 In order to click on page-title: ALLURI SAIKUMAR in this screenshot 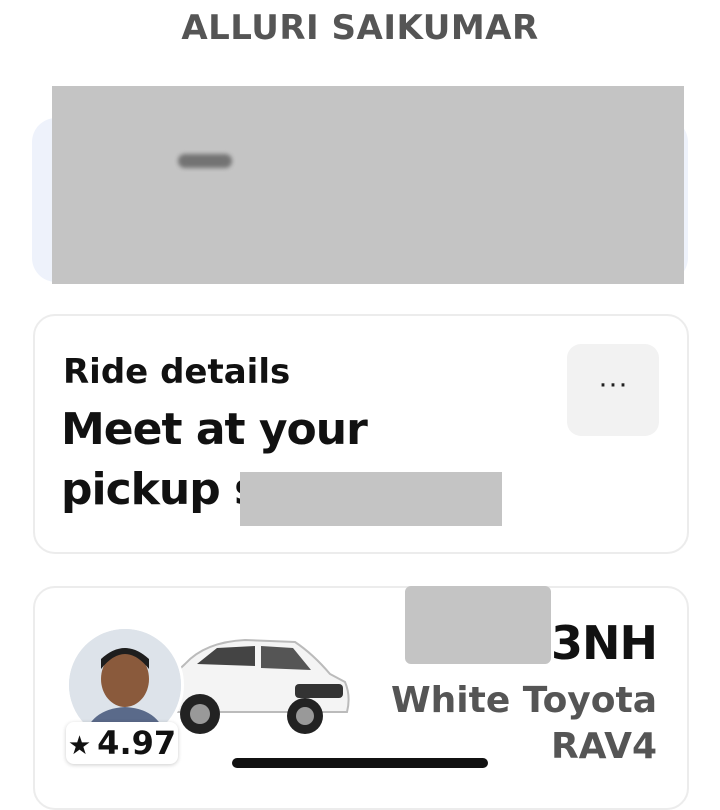, I will do `click(360, 28)`.